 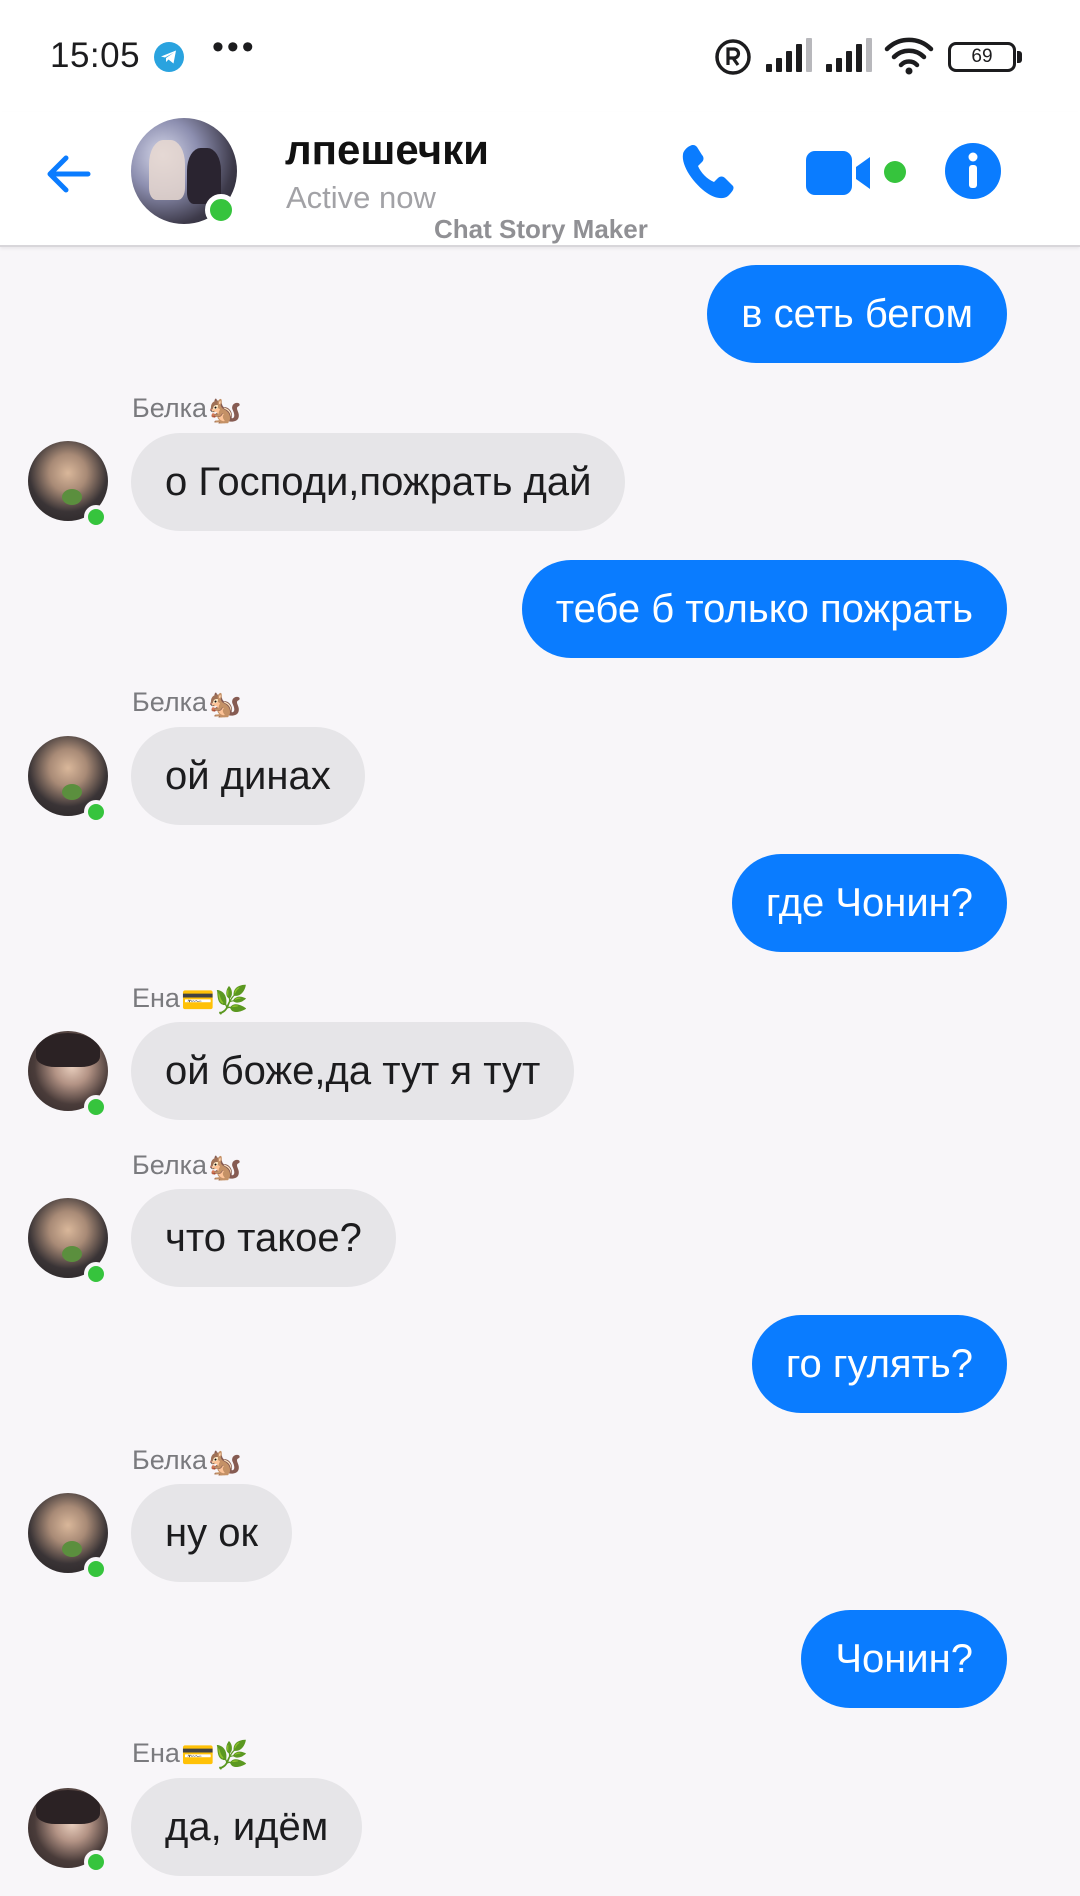 I want to click on info-icon, so click(x=973, y=171).